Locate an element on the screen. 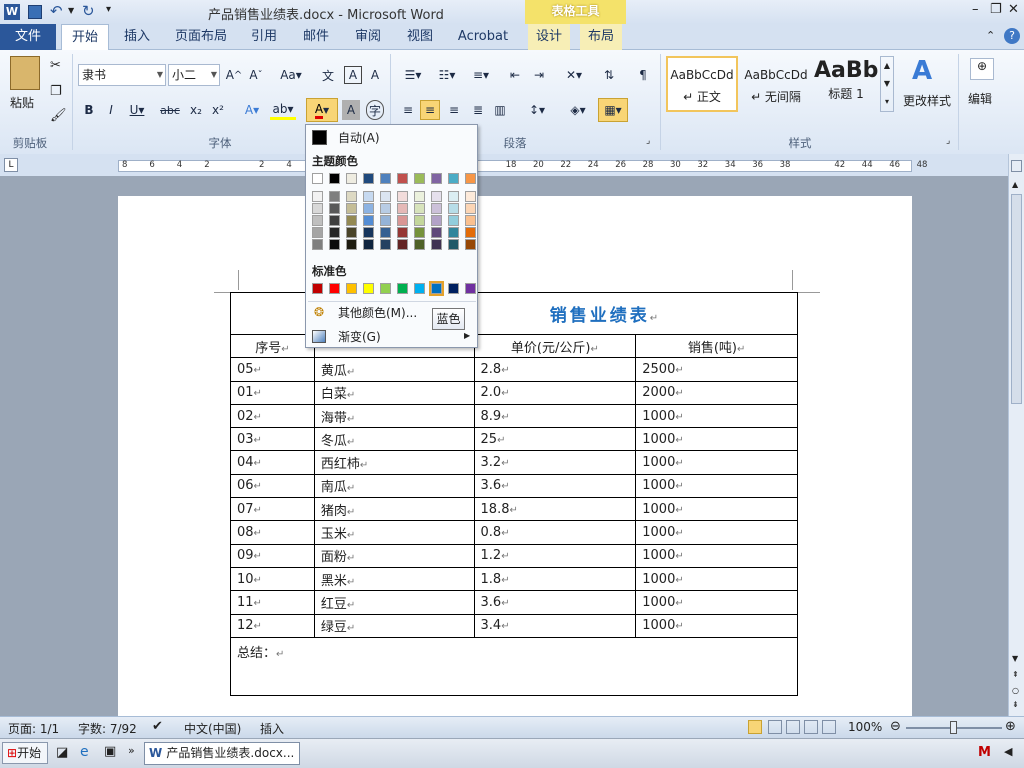  draft-view-icon is located at coordinates (829, 727).